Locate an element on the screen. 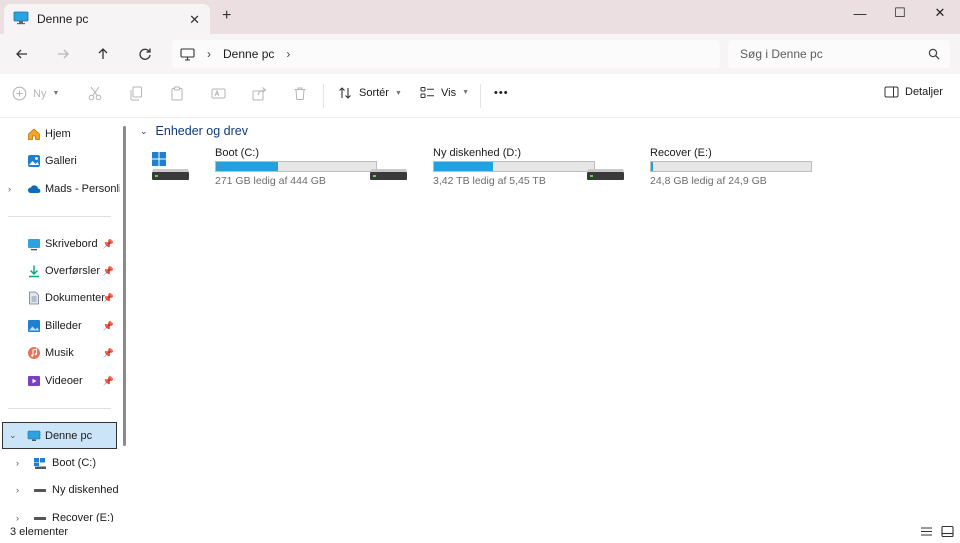 The image size is (960, 543). more-options-button: ••• is located at coordinates (501, 93).